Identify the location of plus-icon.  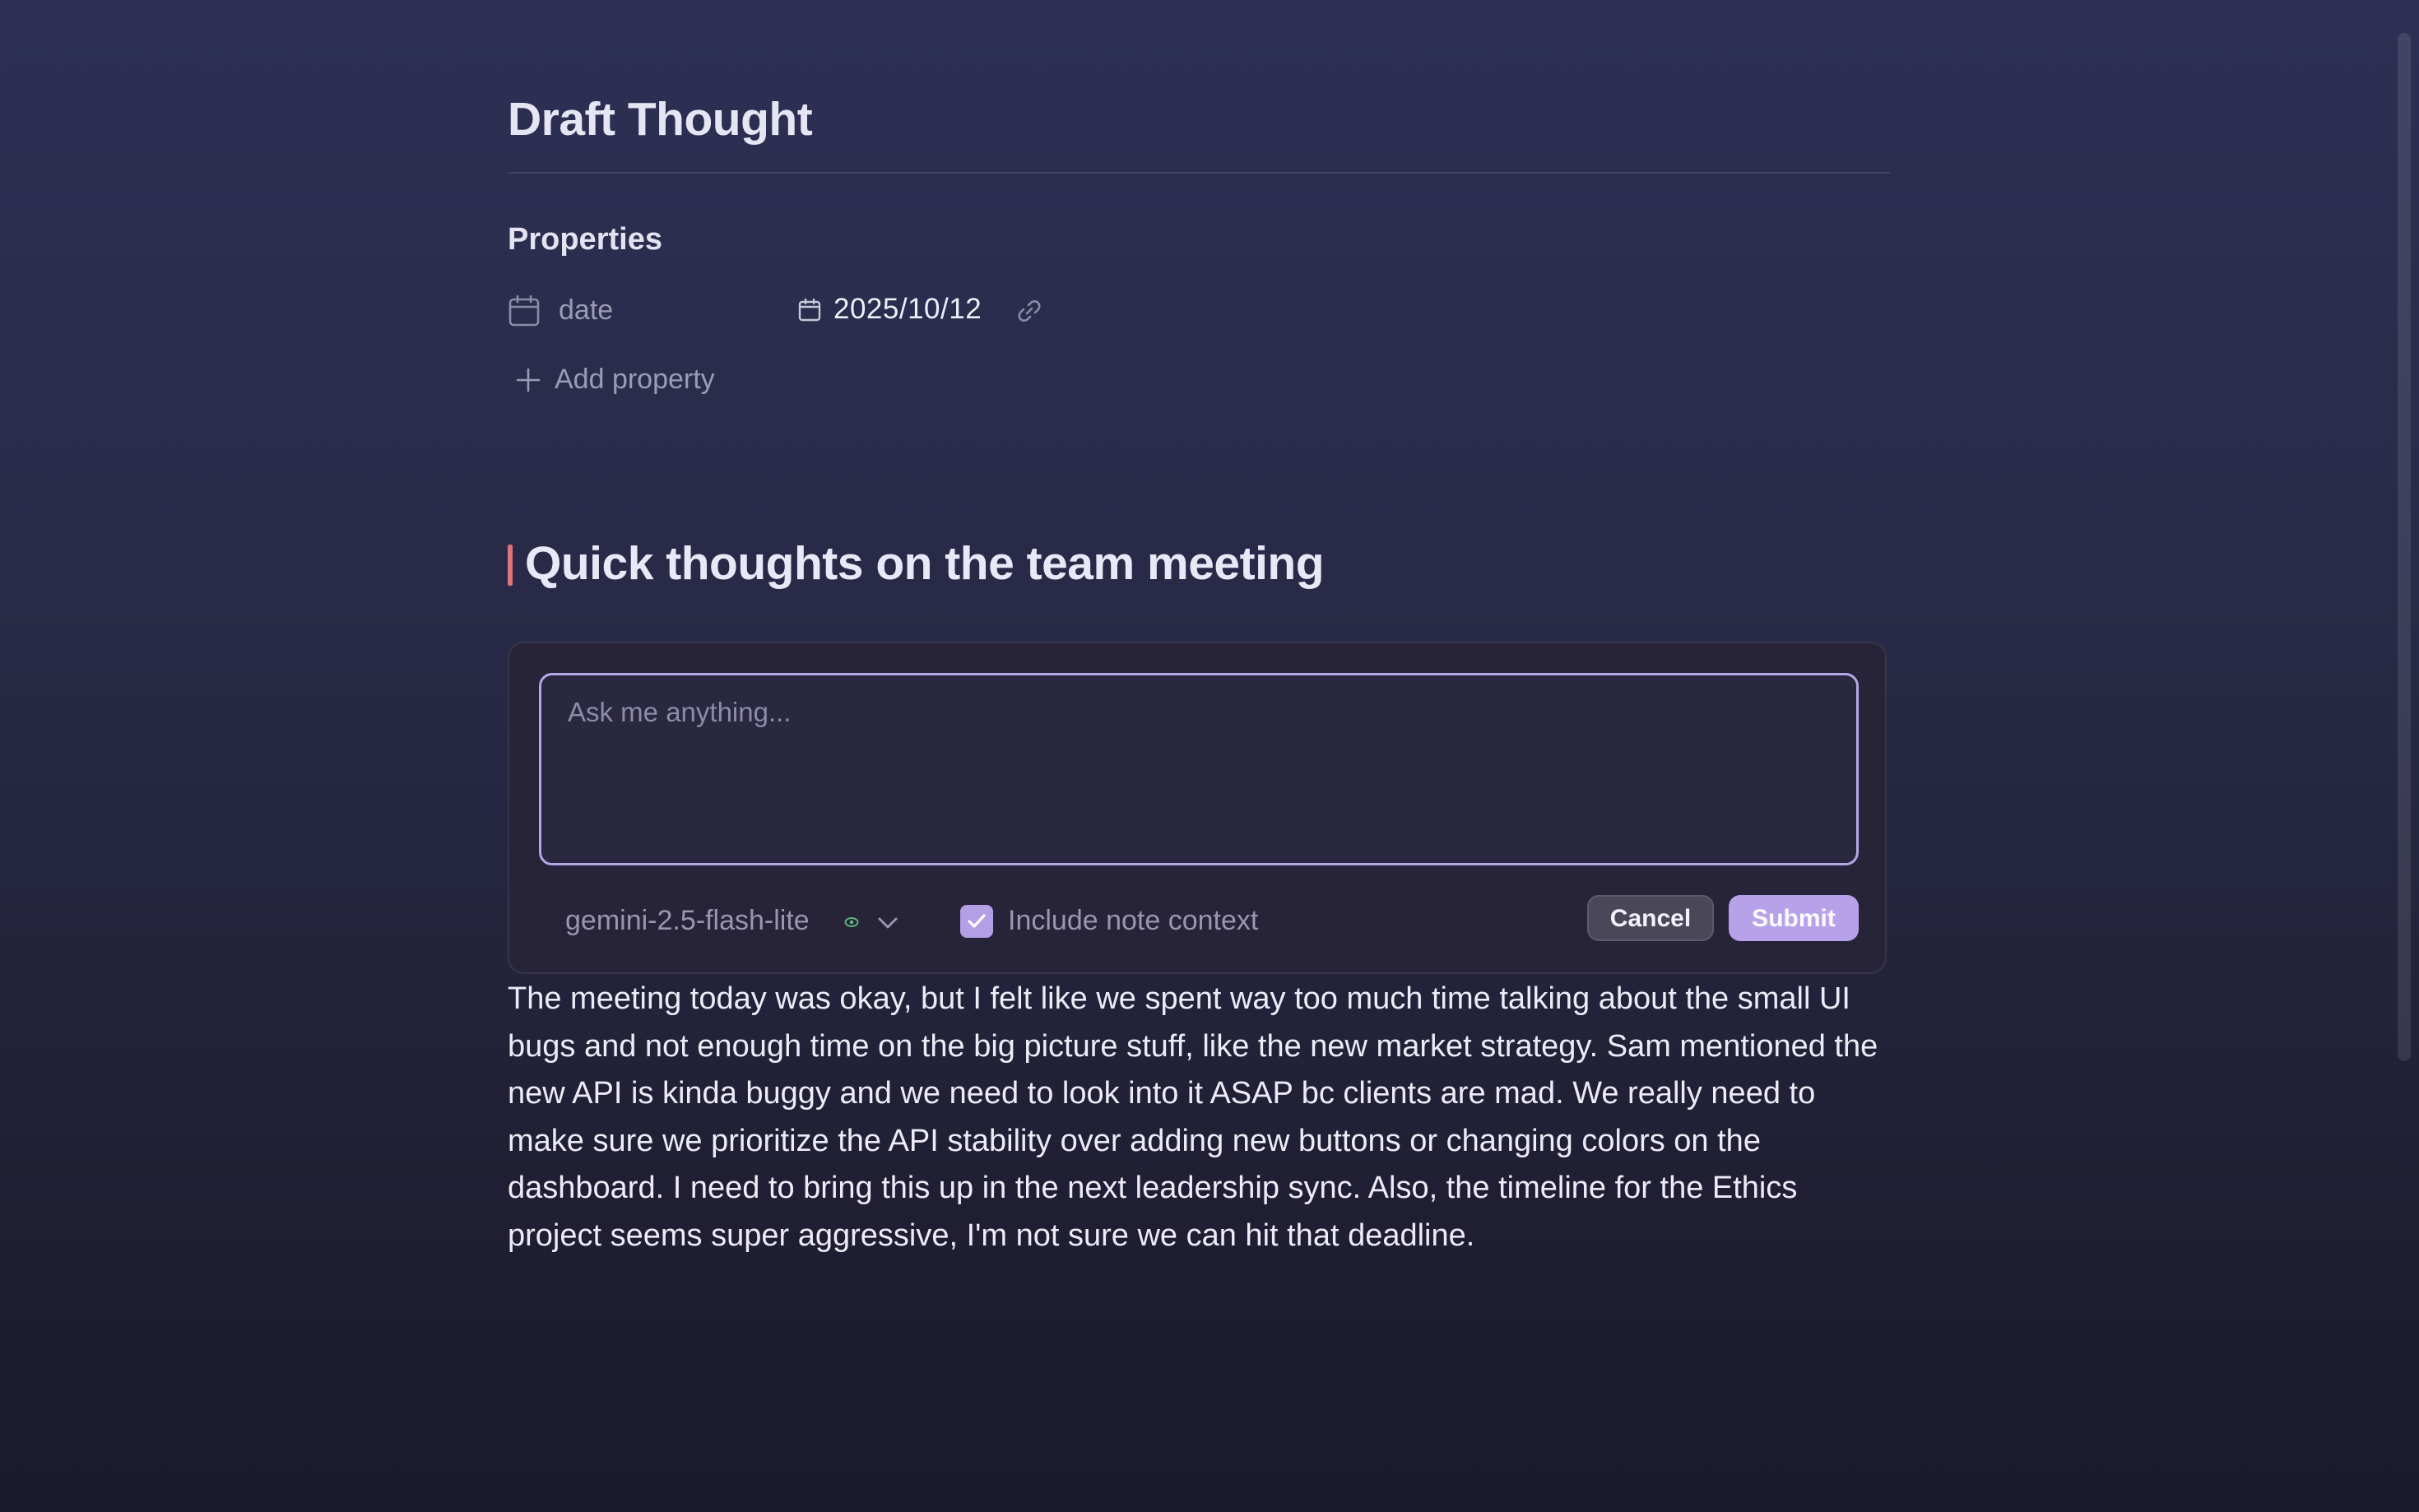
(528, 380).